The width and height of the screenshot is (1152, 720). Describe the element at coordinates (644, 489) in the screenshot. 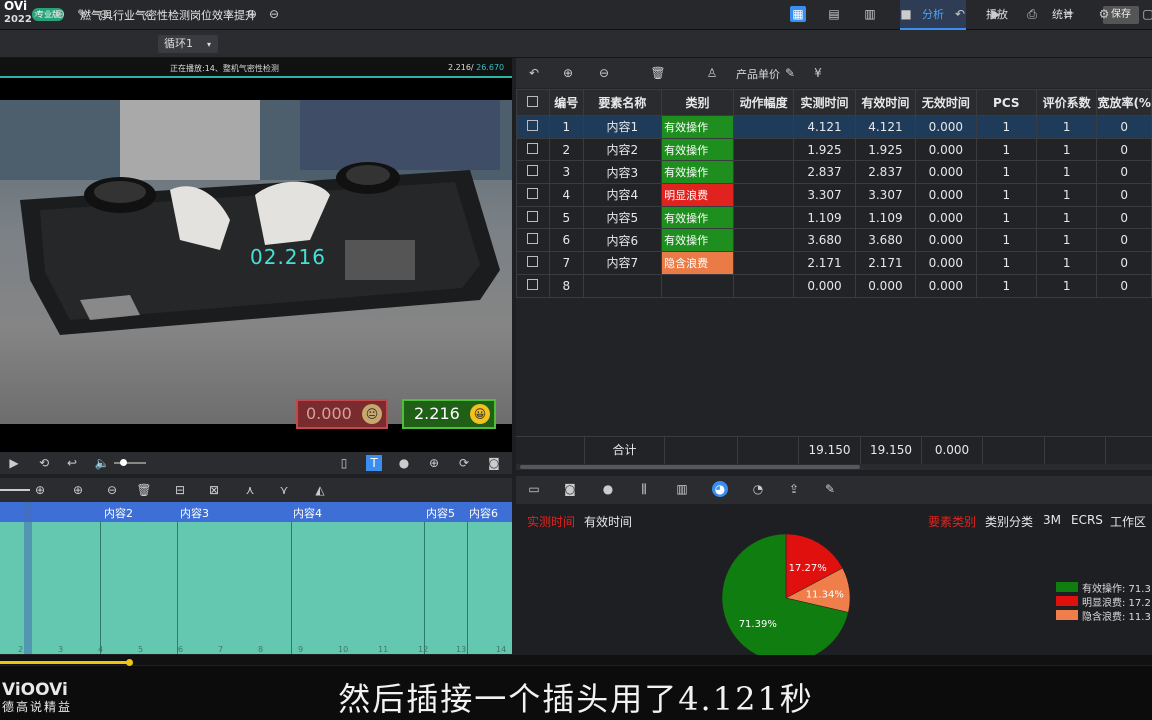

I see `equalizer-icon: ⫼` at that location.